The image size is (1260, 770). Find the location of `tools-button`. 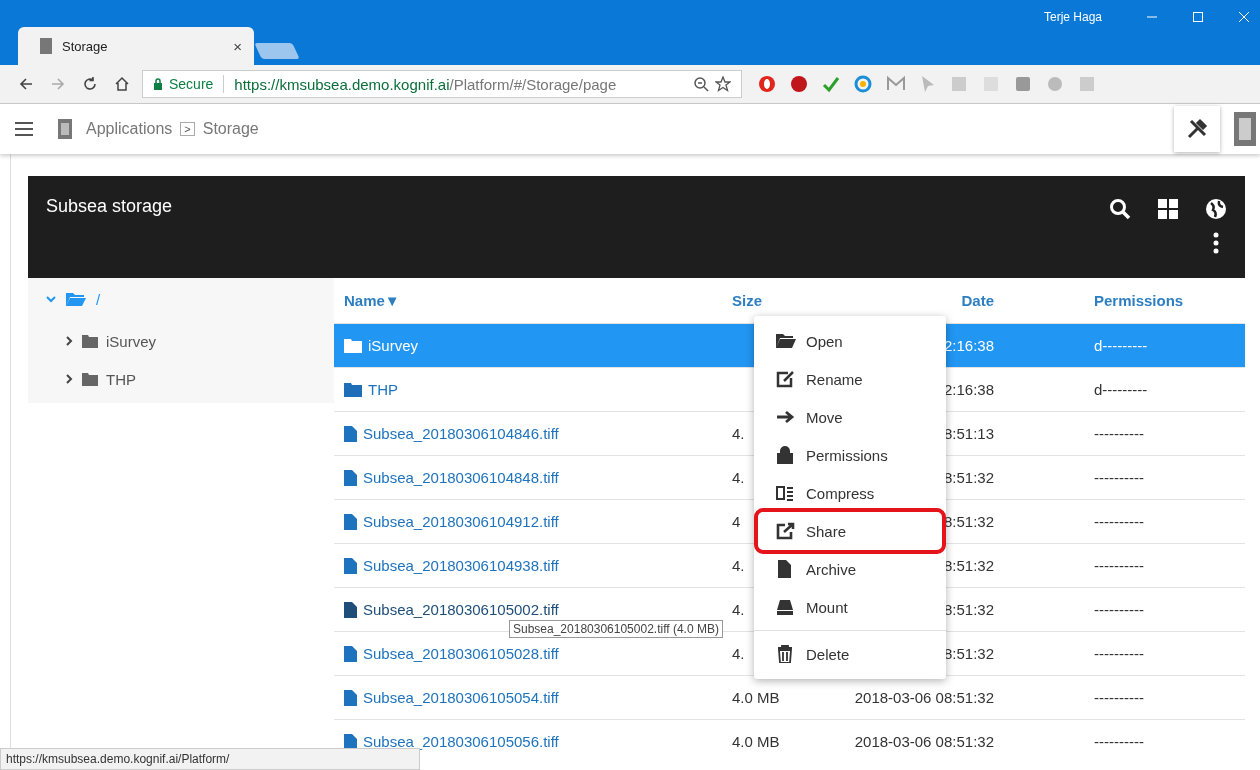

tools-button is located at coordinates (1197, 129).